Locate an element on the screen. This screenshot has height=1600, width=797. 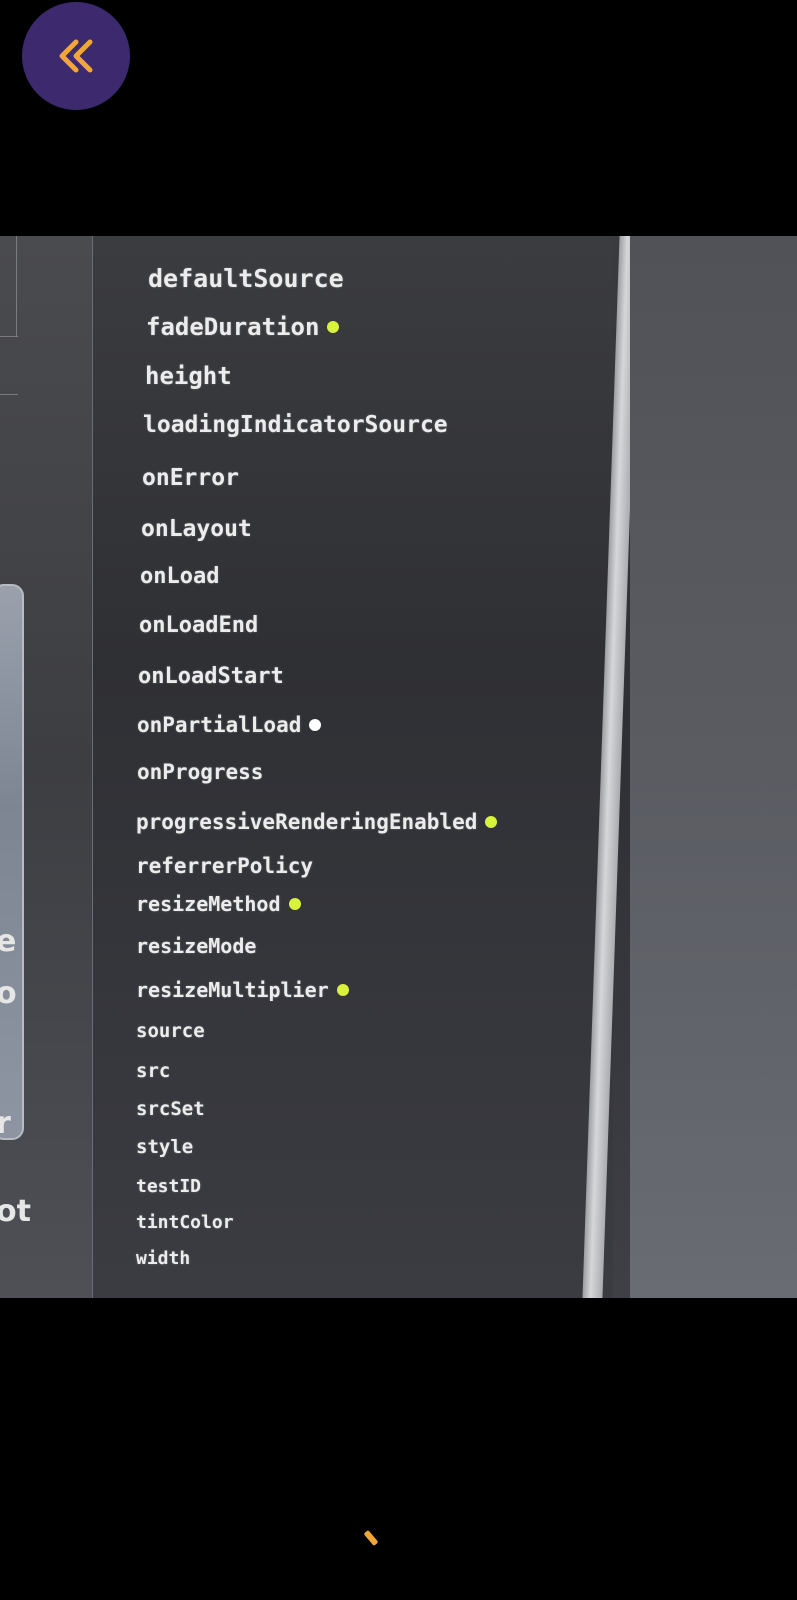
double-chevron-left-icon is located at coordinates (76, 56).